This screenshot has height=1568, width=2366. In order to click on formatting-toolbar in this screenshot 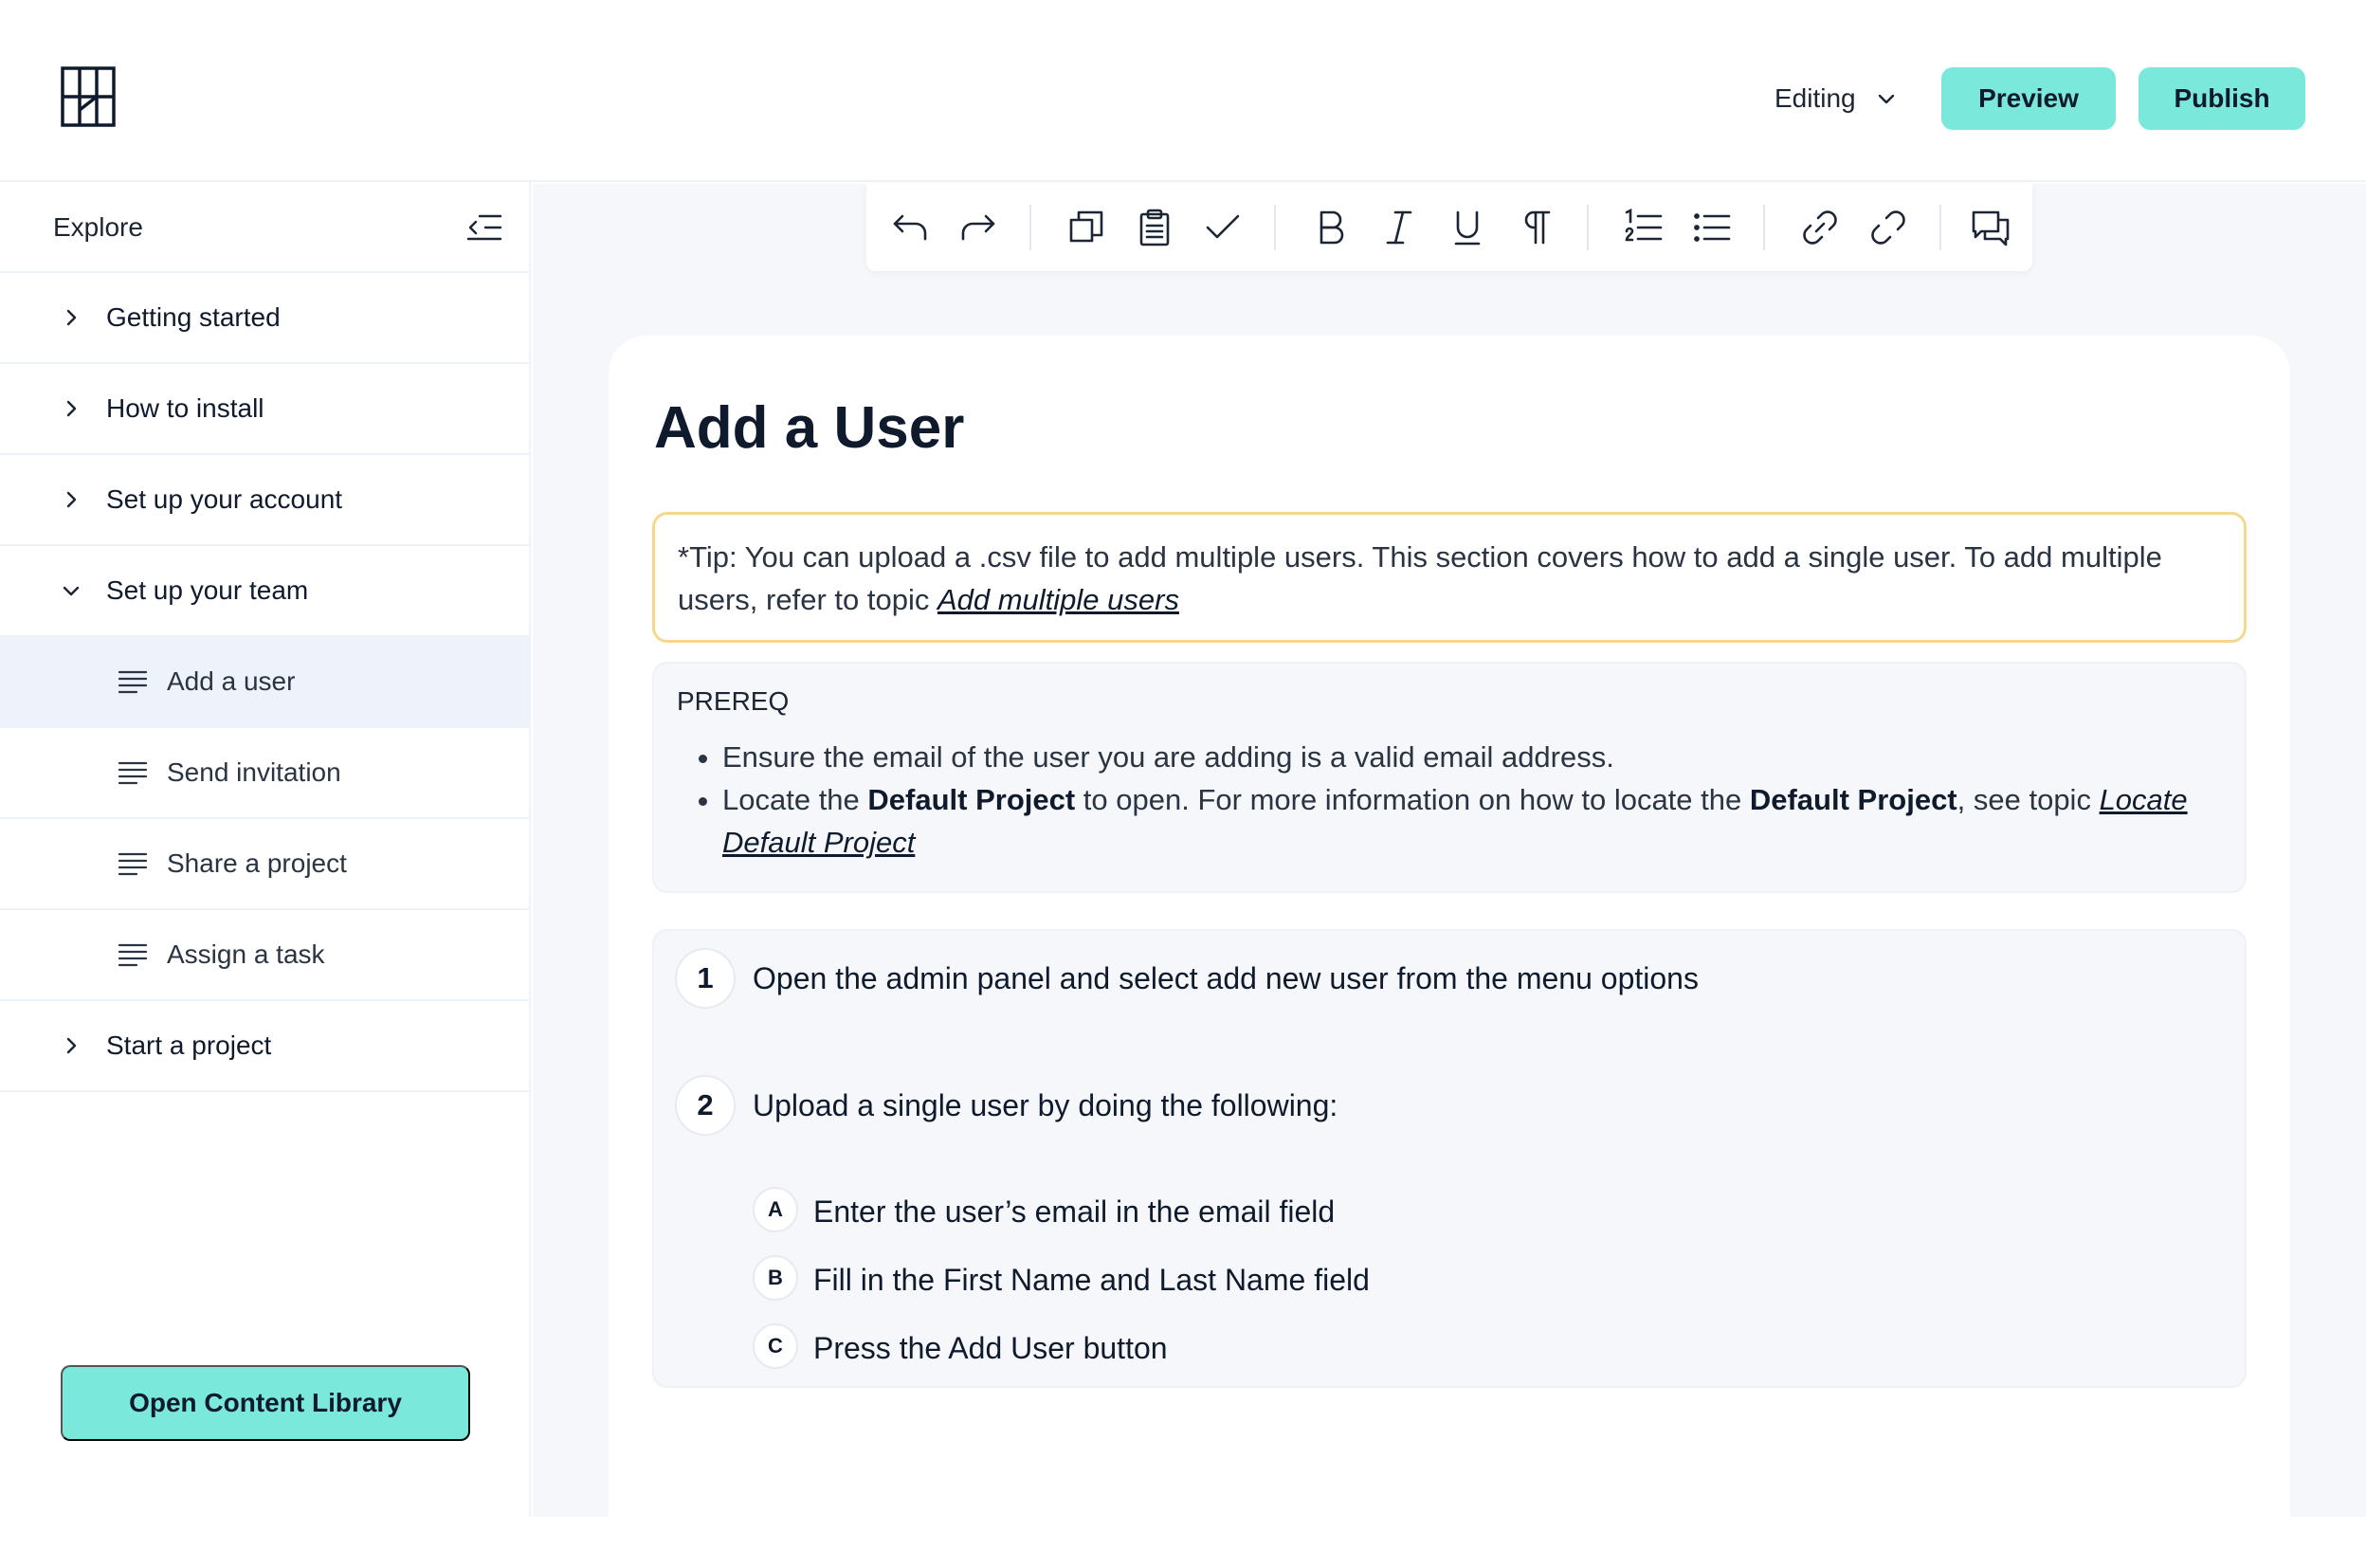, I will do `click(1449, 227)`.